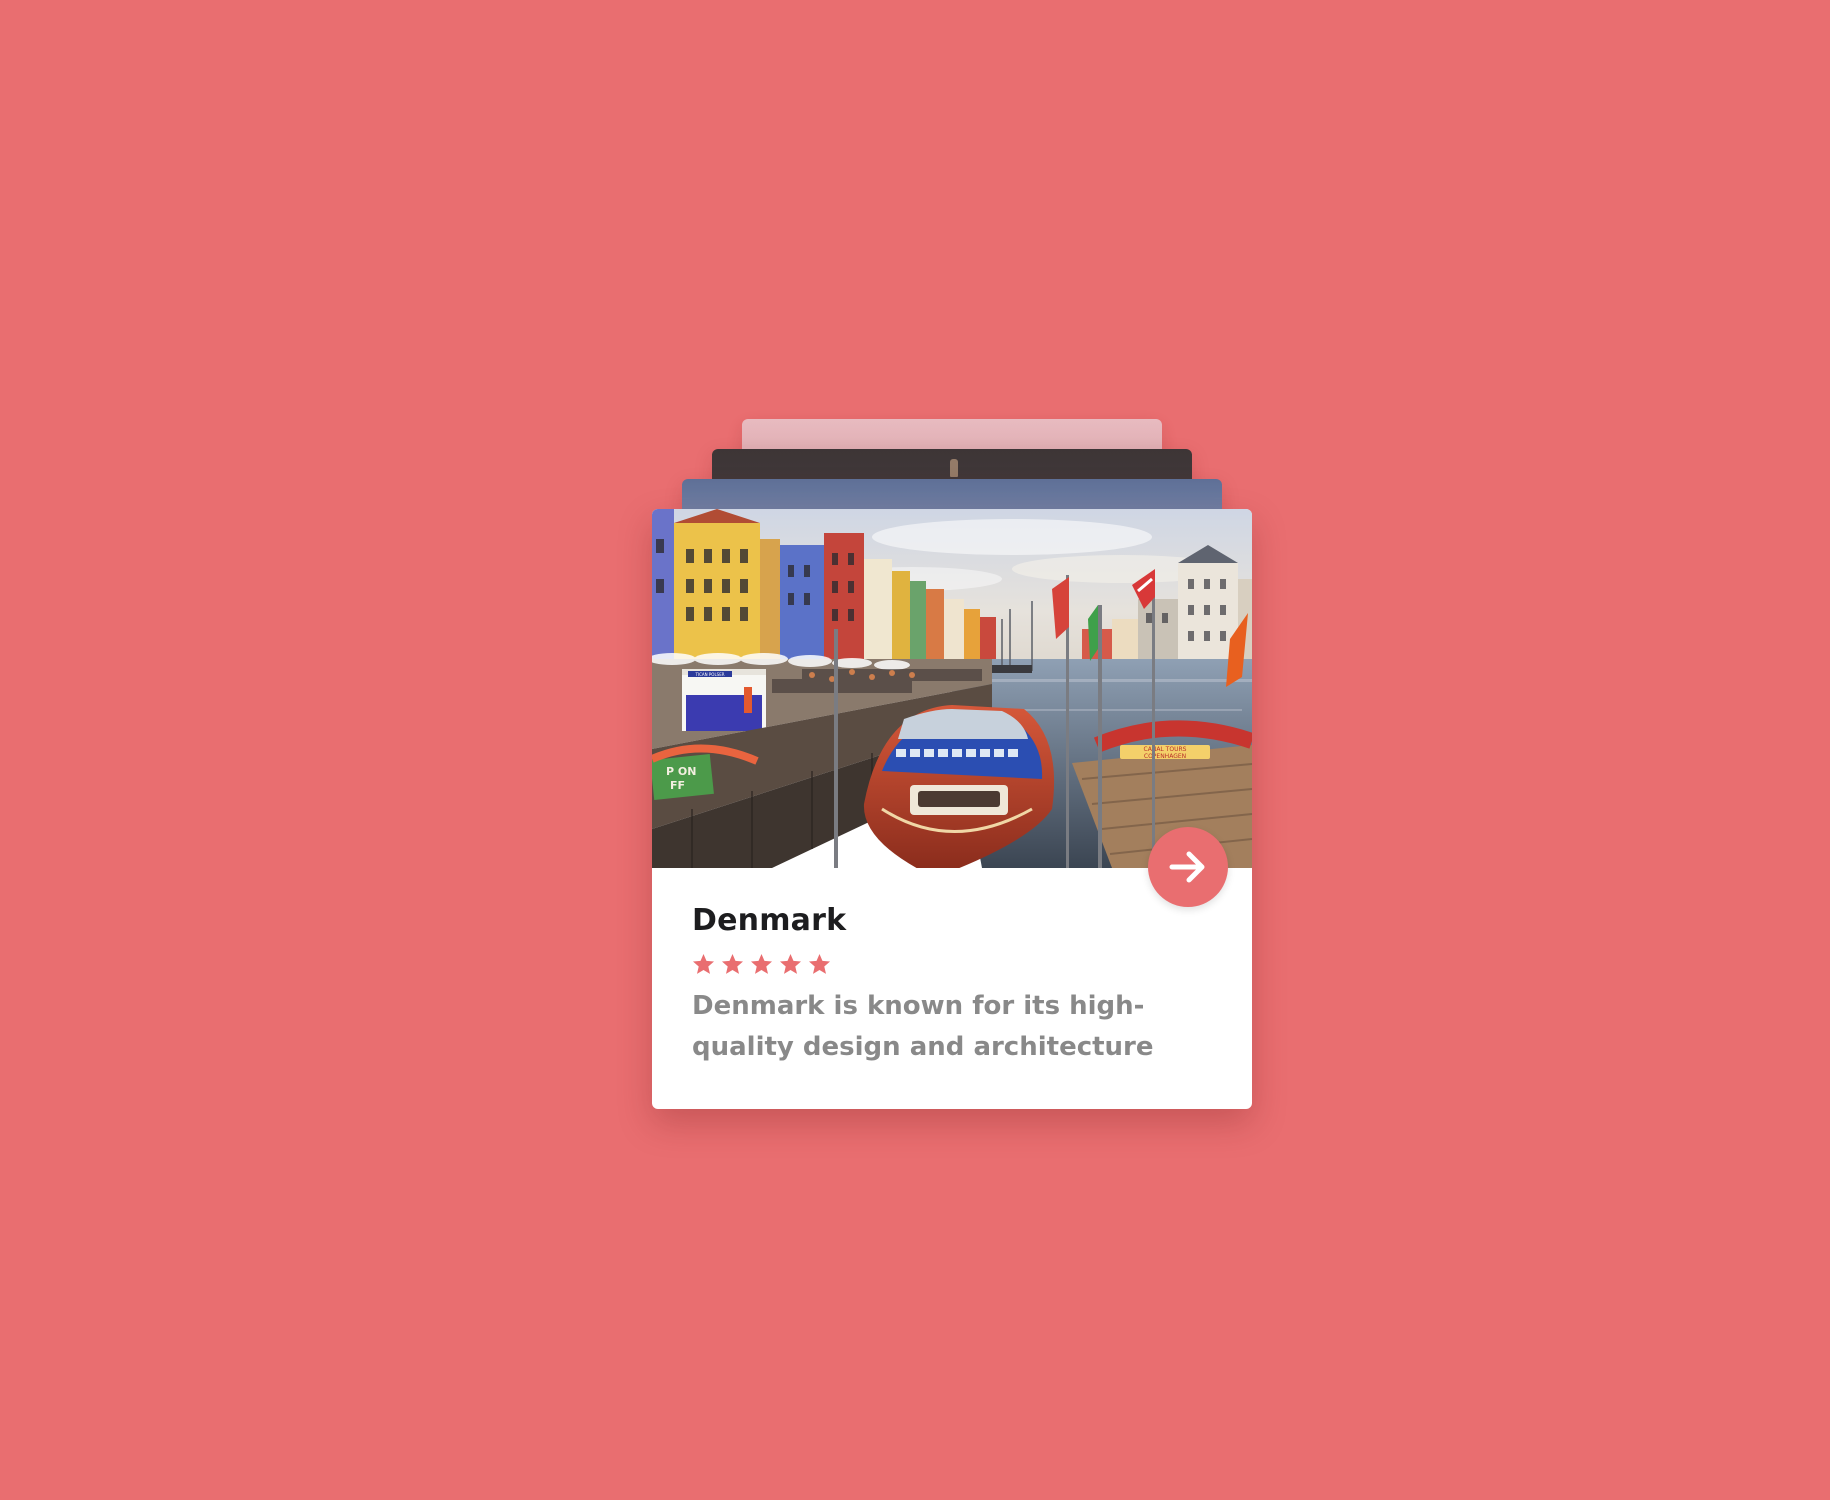 The image size is (1830, 1500). I want to click on tour-sign-line2: COPENHAGEN, so click(1165, 756).